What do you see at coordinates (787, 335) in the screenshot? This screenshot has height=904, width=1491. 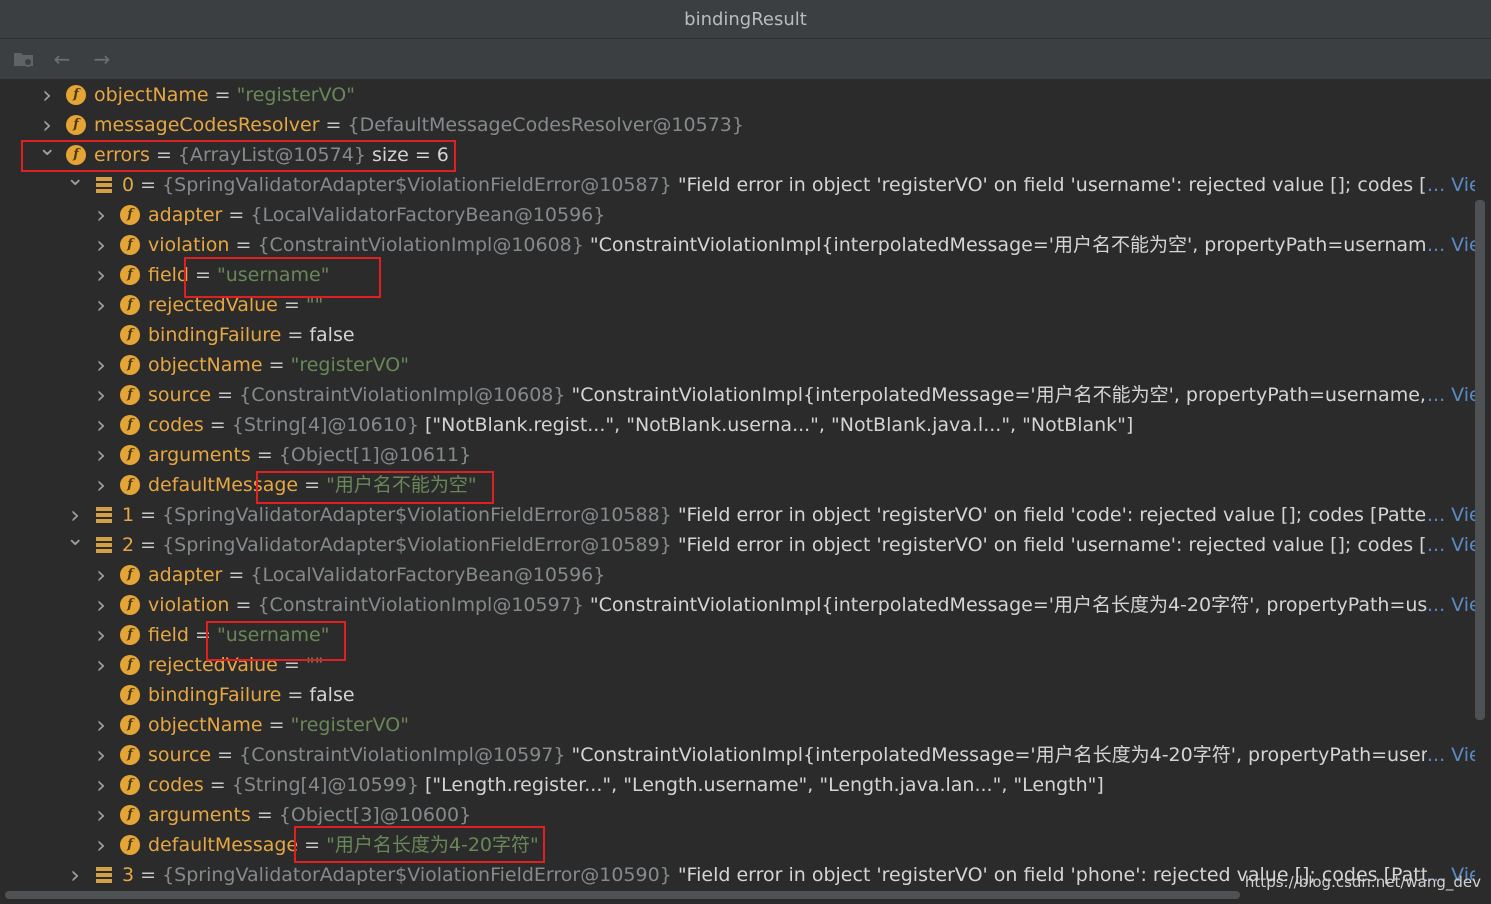 I see `tree-row-content: bindingFailure = false` at bounding box center [787, 335].